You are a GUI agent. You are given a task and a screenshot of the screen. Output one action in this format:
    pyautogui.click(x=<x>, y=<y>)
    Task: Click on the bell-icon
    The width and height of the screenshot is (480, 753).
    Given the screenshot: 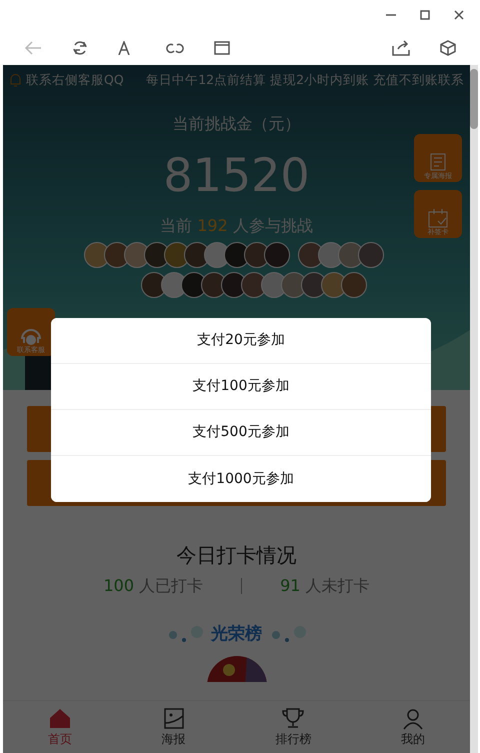 What is the action you would take?
    pyautogui.click(x=15, y=80)
    